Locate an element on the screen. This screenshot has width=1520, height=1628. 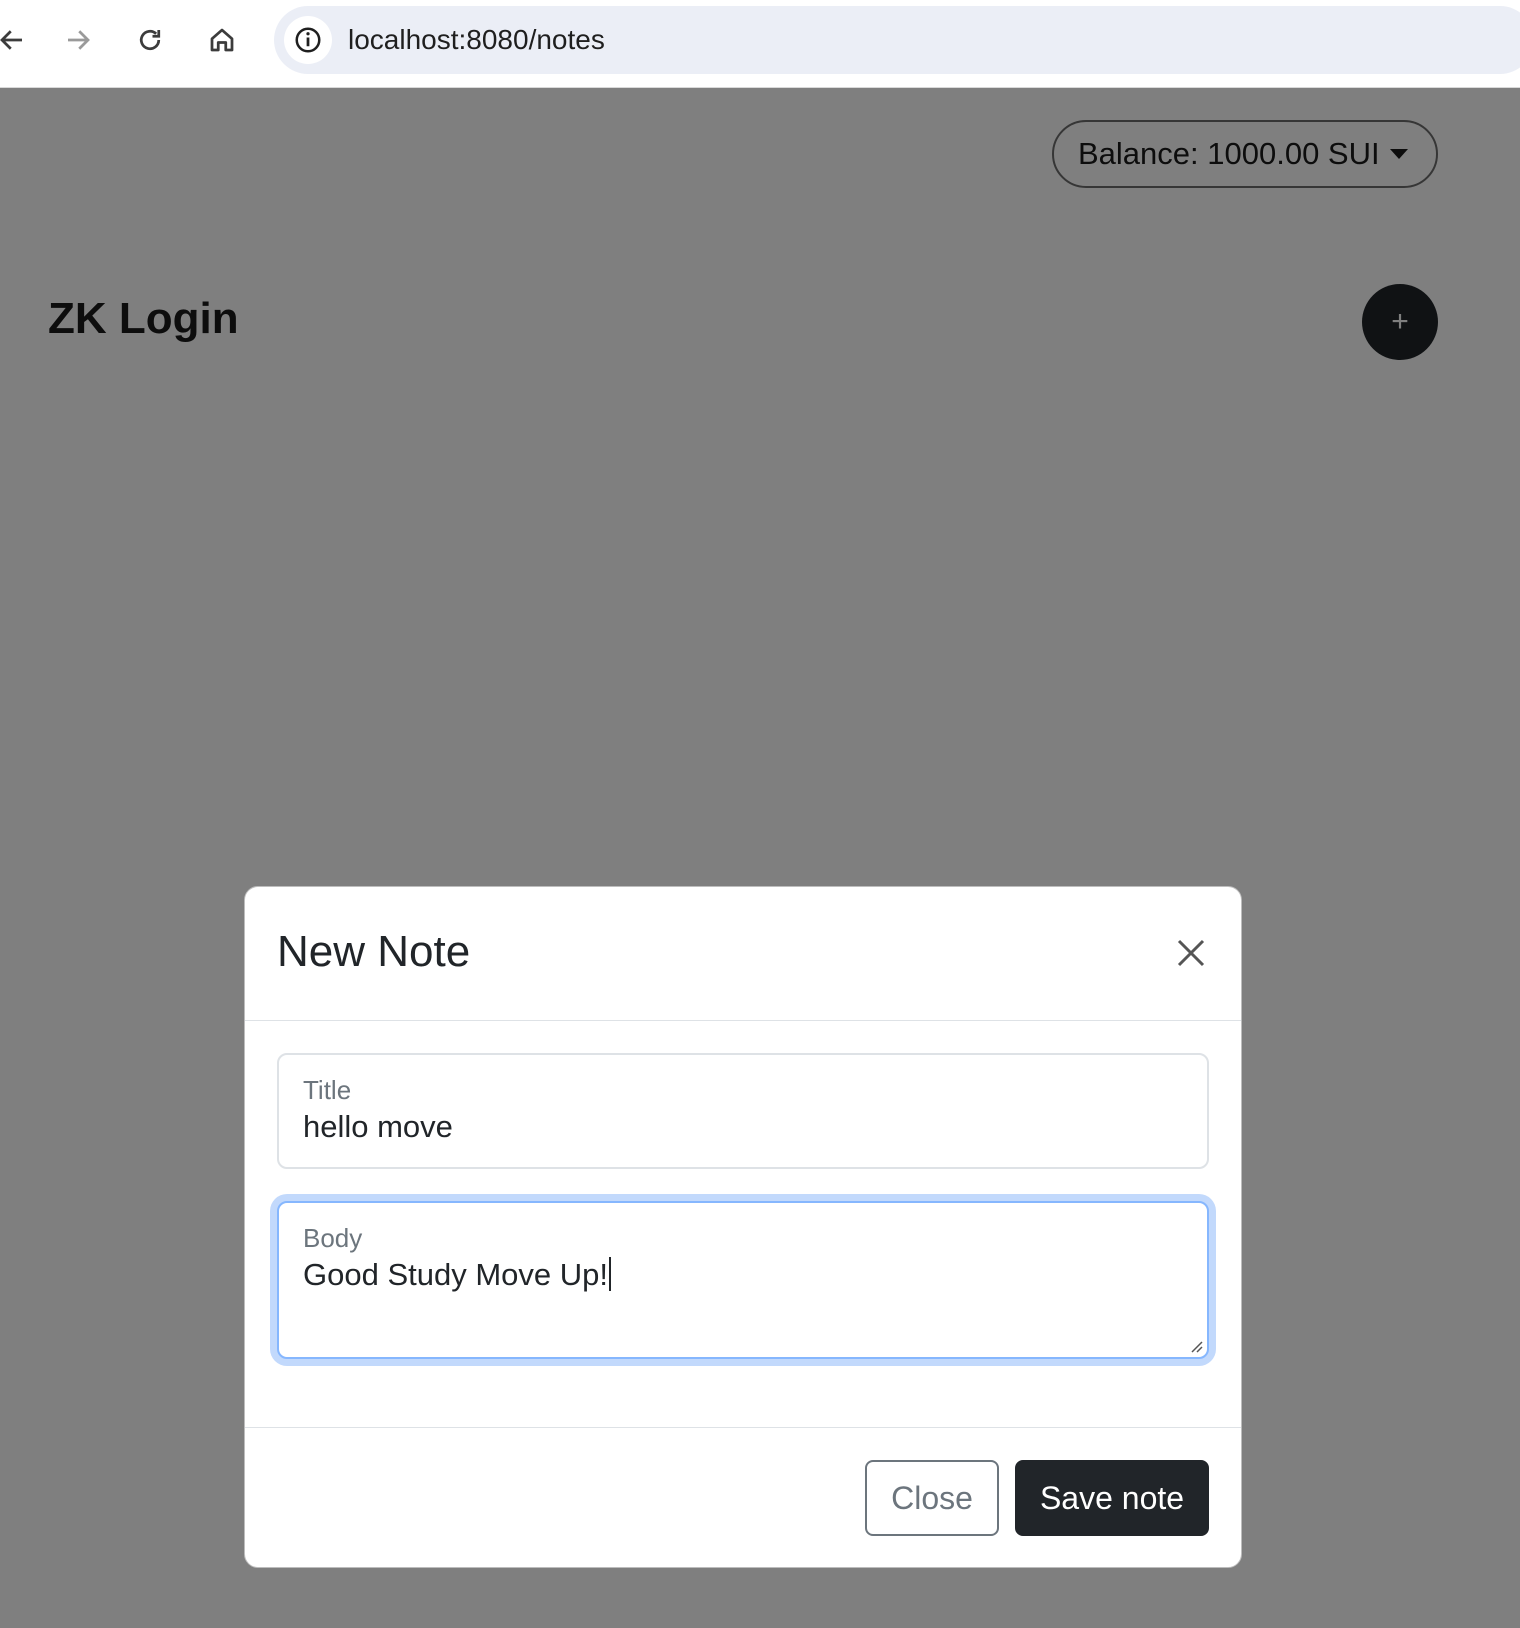
body-field-label: Body is located at coordinates (333, 1238).